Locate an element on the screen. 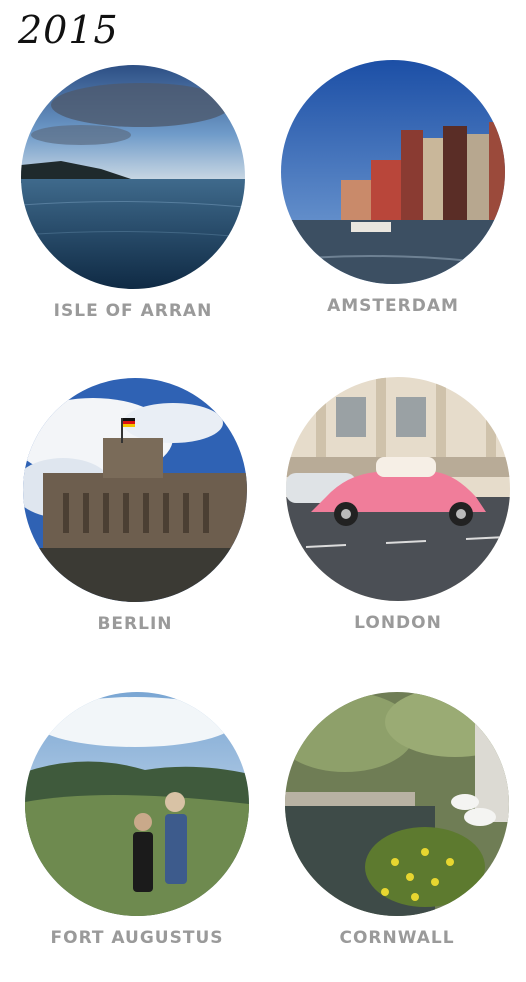 Image resolution: width=526 pixels, height=982 pixels. place-label: ISLE OF ARRAN is located at coordinates (133, 311).